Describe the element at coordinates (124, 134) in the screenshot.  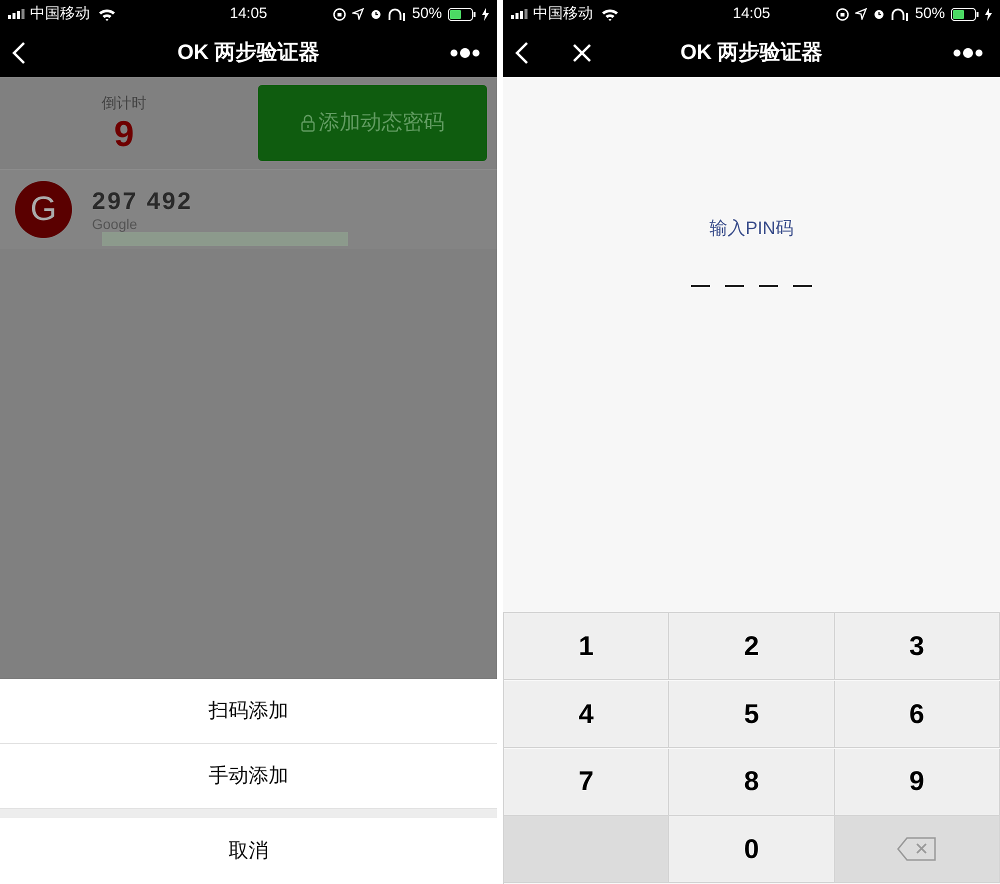
I see `countdown-value: 9` at that location.